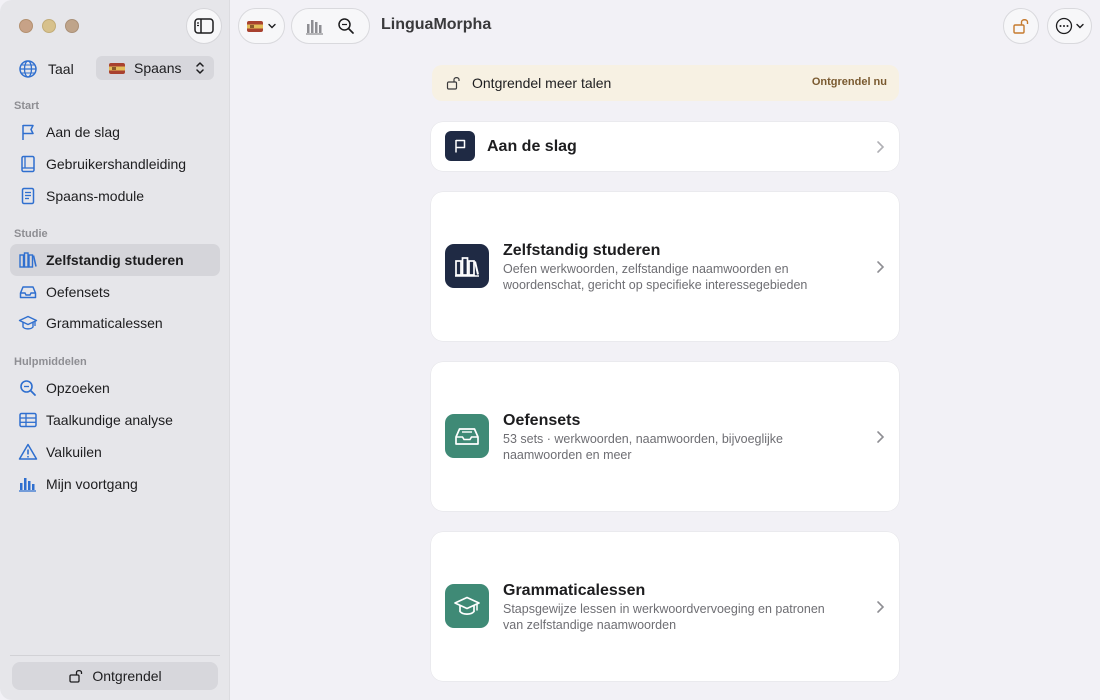  I want to click on sidebar-item-label: Mijn voortgang, so click(92, 484).